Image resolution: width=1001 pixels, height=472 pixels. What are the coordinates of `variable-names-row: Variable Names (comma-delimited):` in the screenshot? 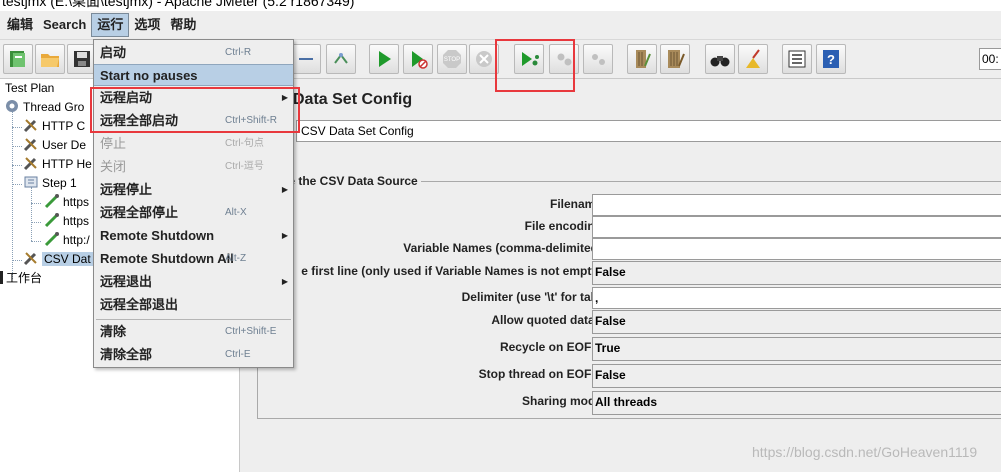 It's located at (629, 249).